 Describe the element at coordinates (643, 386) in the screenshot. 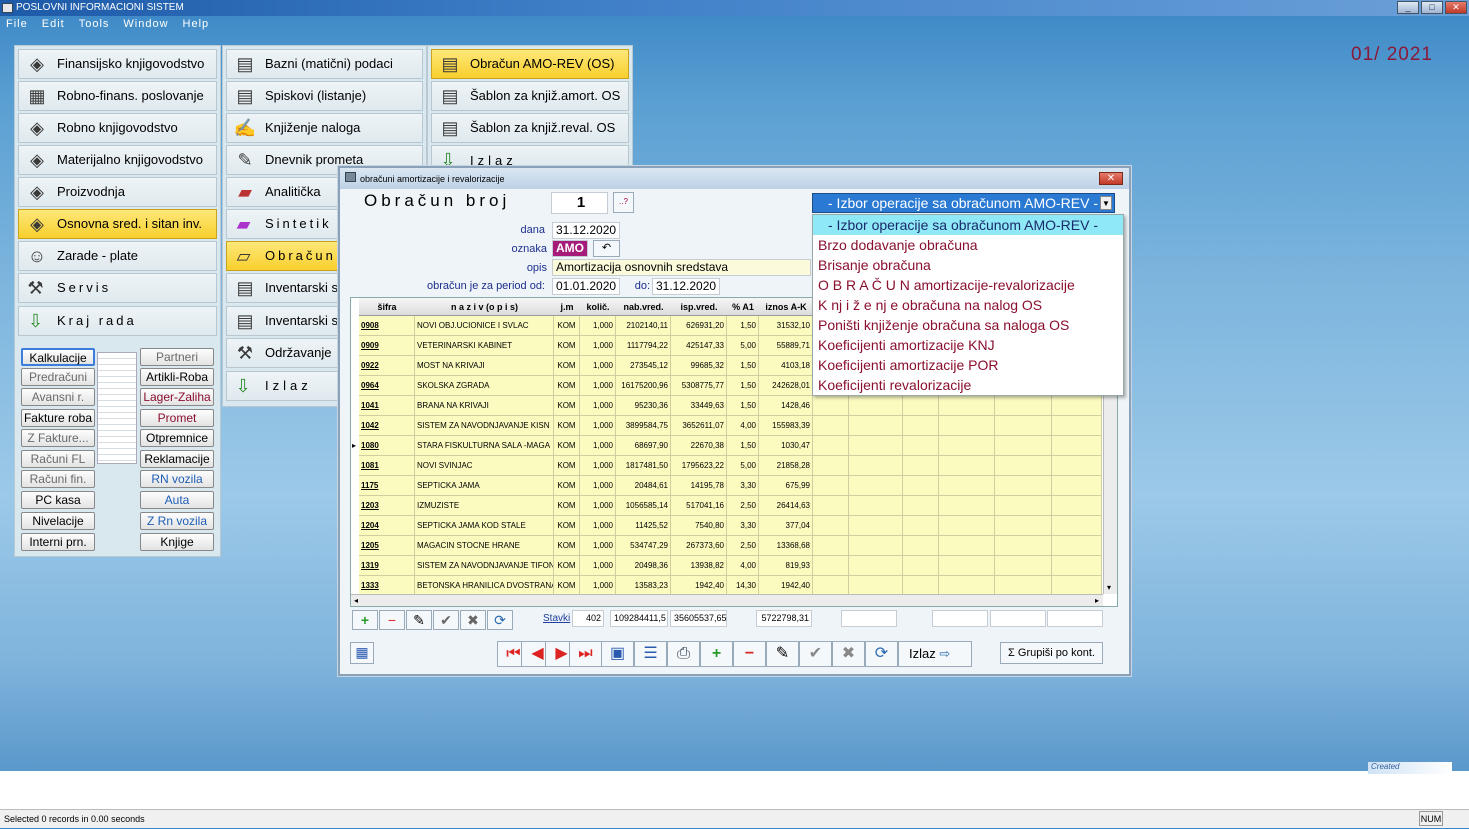

I see `table-cell: 16175200,96` at that location.